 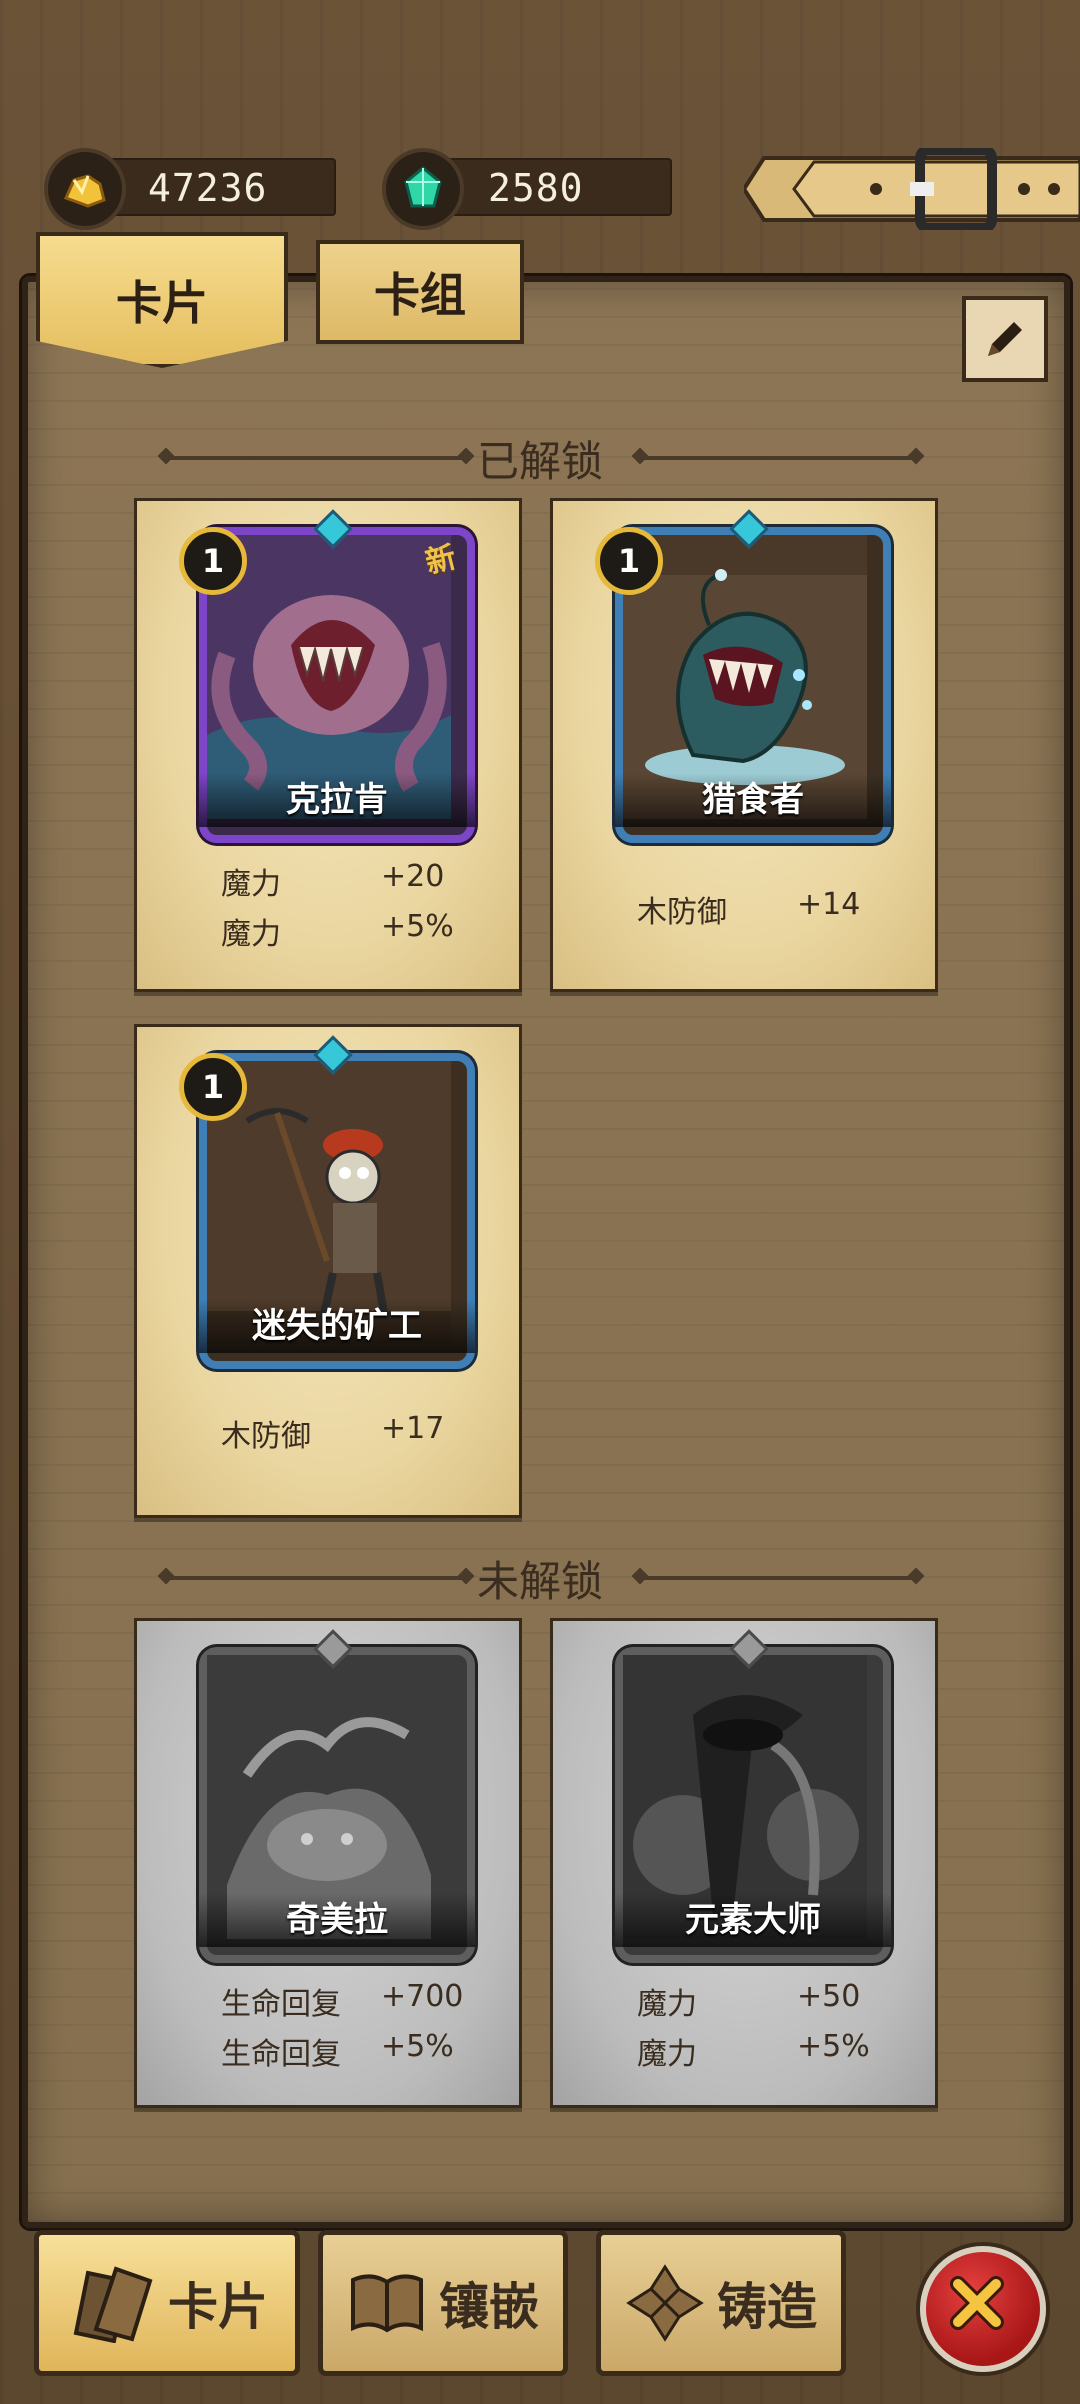 I want to click on gem-counter: 2580, so click(x=550, y=187).